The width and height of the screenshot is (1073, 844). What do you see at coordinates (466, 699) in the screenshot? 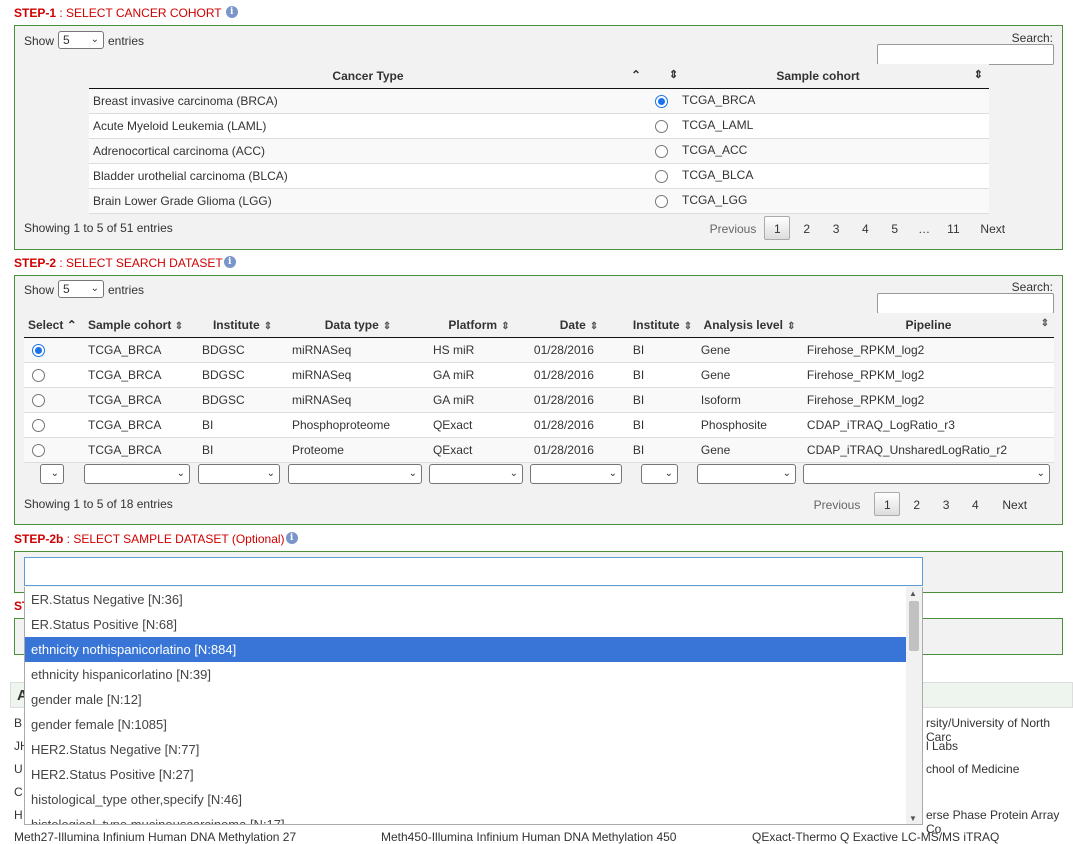
I see `dropdown-option: gender male [N:12]` at bounding box center [466, 699].